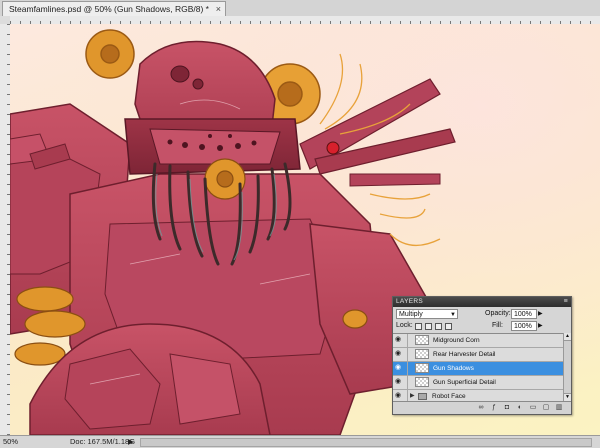 This screenshot has width=600, height=448. I want to click on layer-name: Gun Shadows, so click(453, 368).